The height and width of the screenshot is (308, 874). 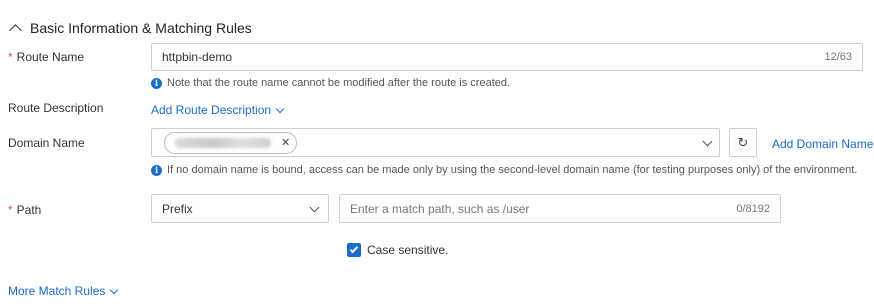 What do you see at coordinates (223, 142) in the screenshot?
I see `domain-tag-value-redacted` at bounding box center [223, 142].